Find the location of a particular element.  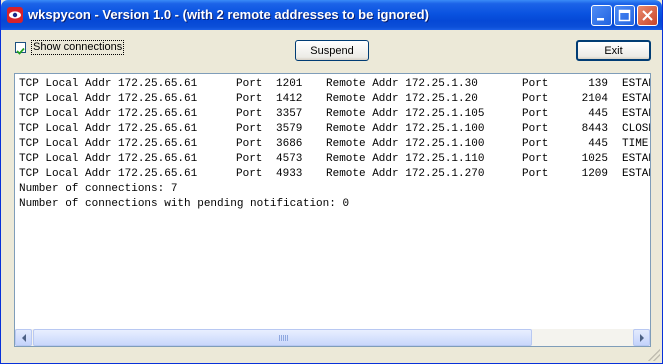

show-connections-checkbox is located at coordinates (20, 48).